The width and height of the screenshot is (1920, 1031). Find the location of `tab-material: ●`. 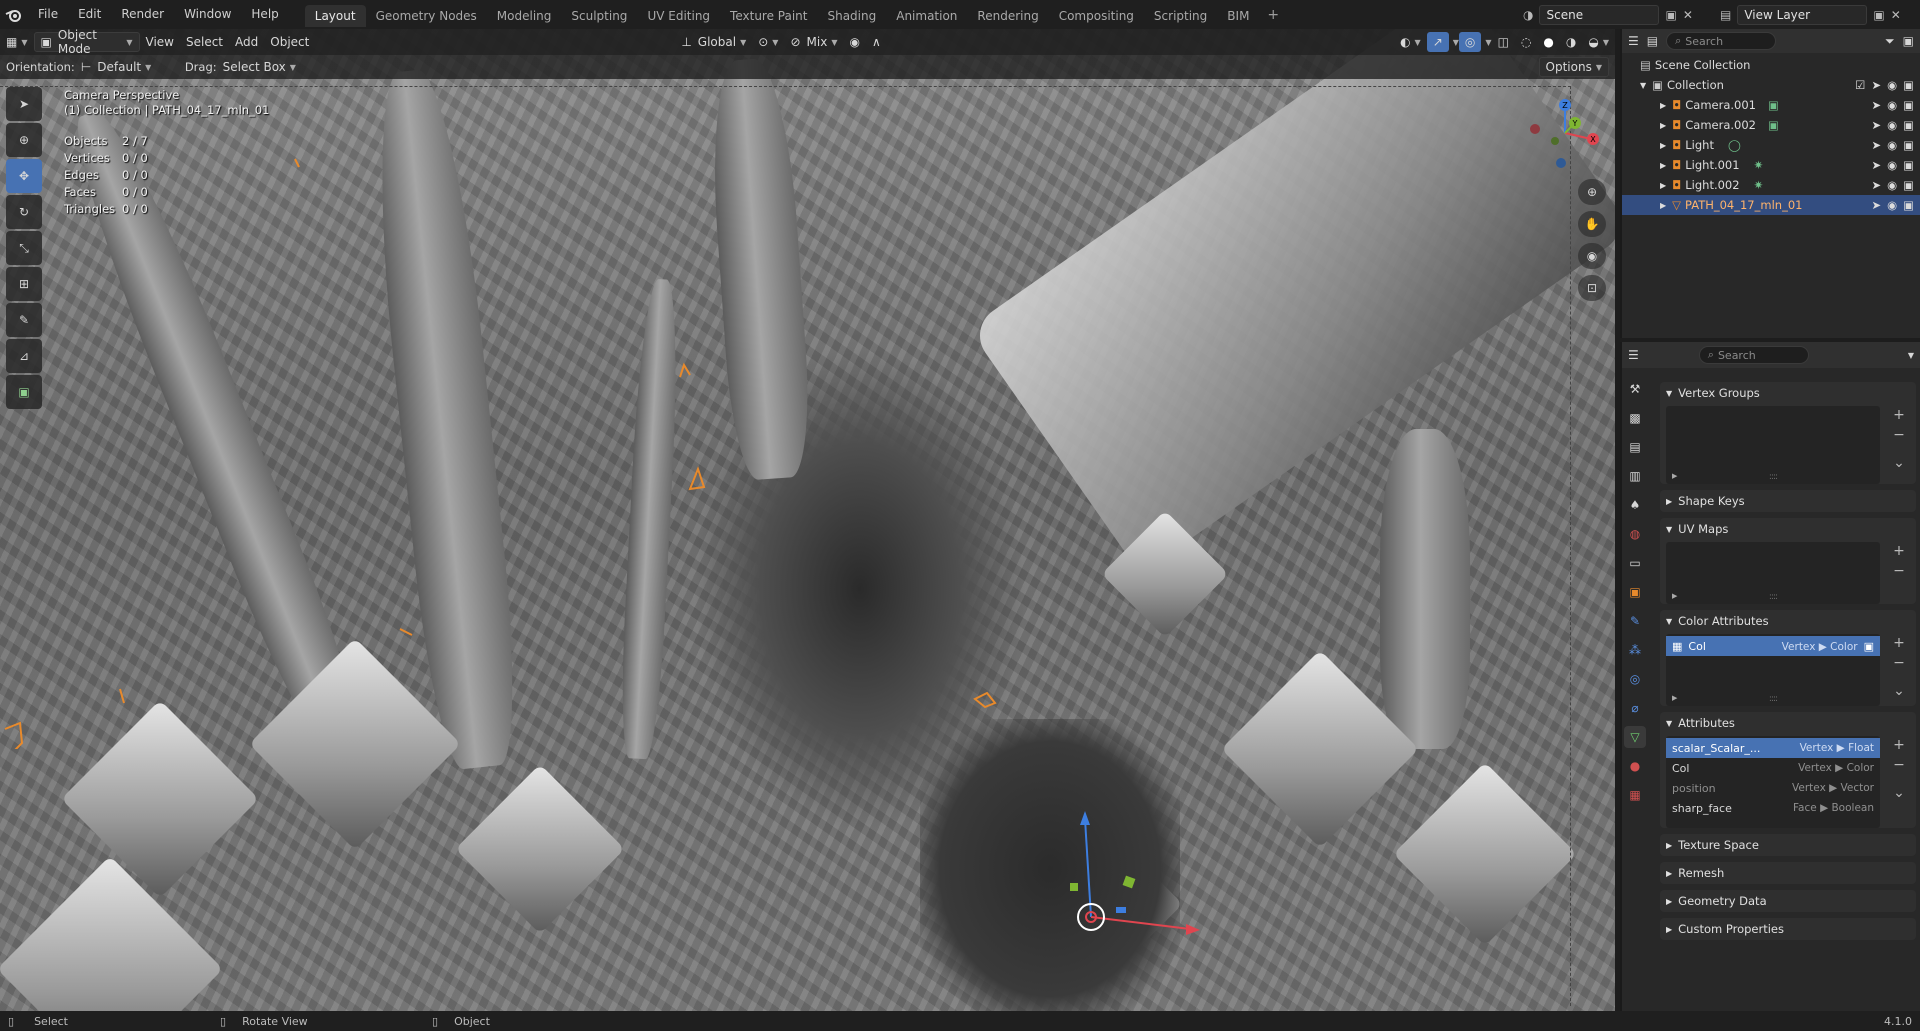

tab-material: ● is located at coordinates (1635, 766).